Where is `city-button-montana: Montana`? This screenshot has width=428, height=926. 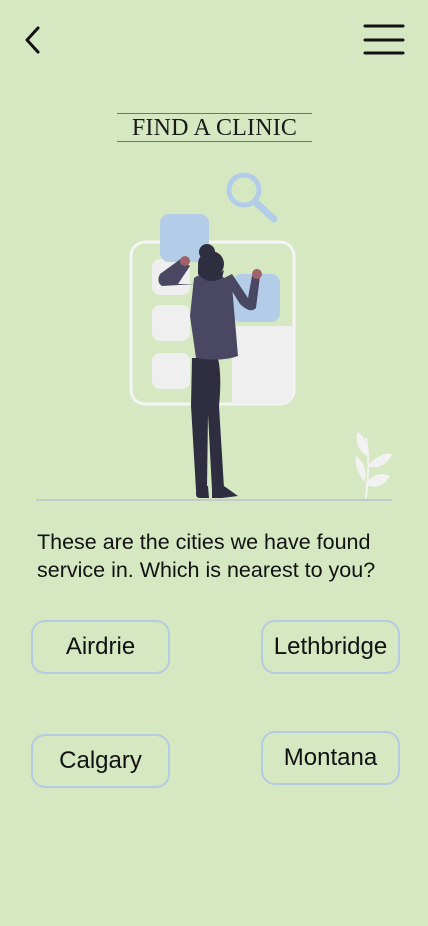 city-button-montana: Montana is located at coordinates (330, 758).